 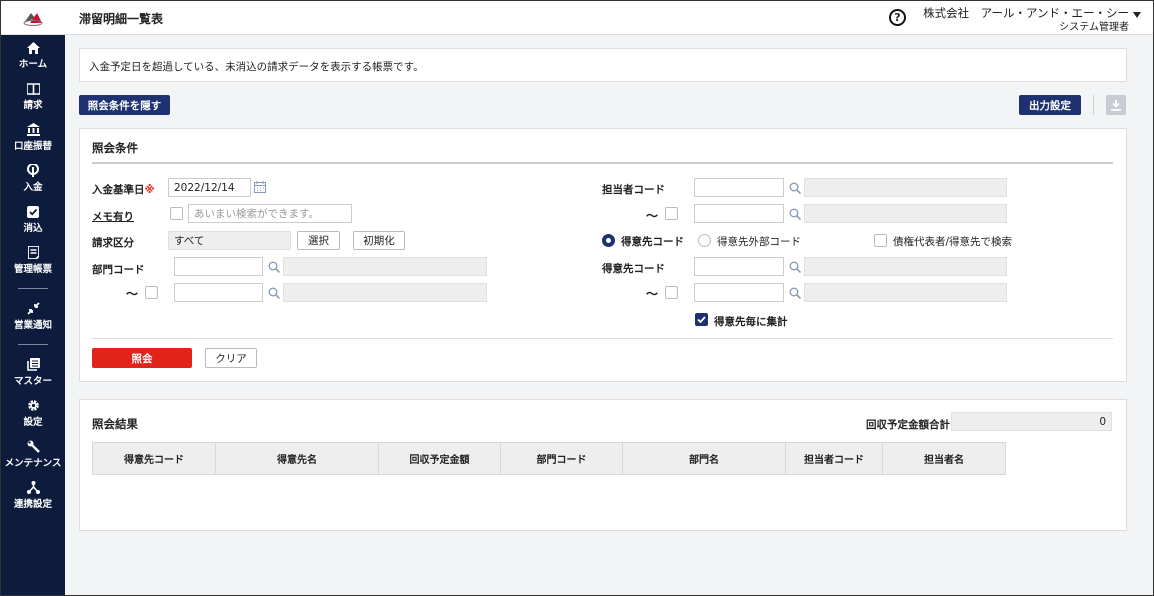 What do you see at coordinates (379, 240) in the screenshot?
I see `reset-button: 初期化` at bounding box center [379, 240].